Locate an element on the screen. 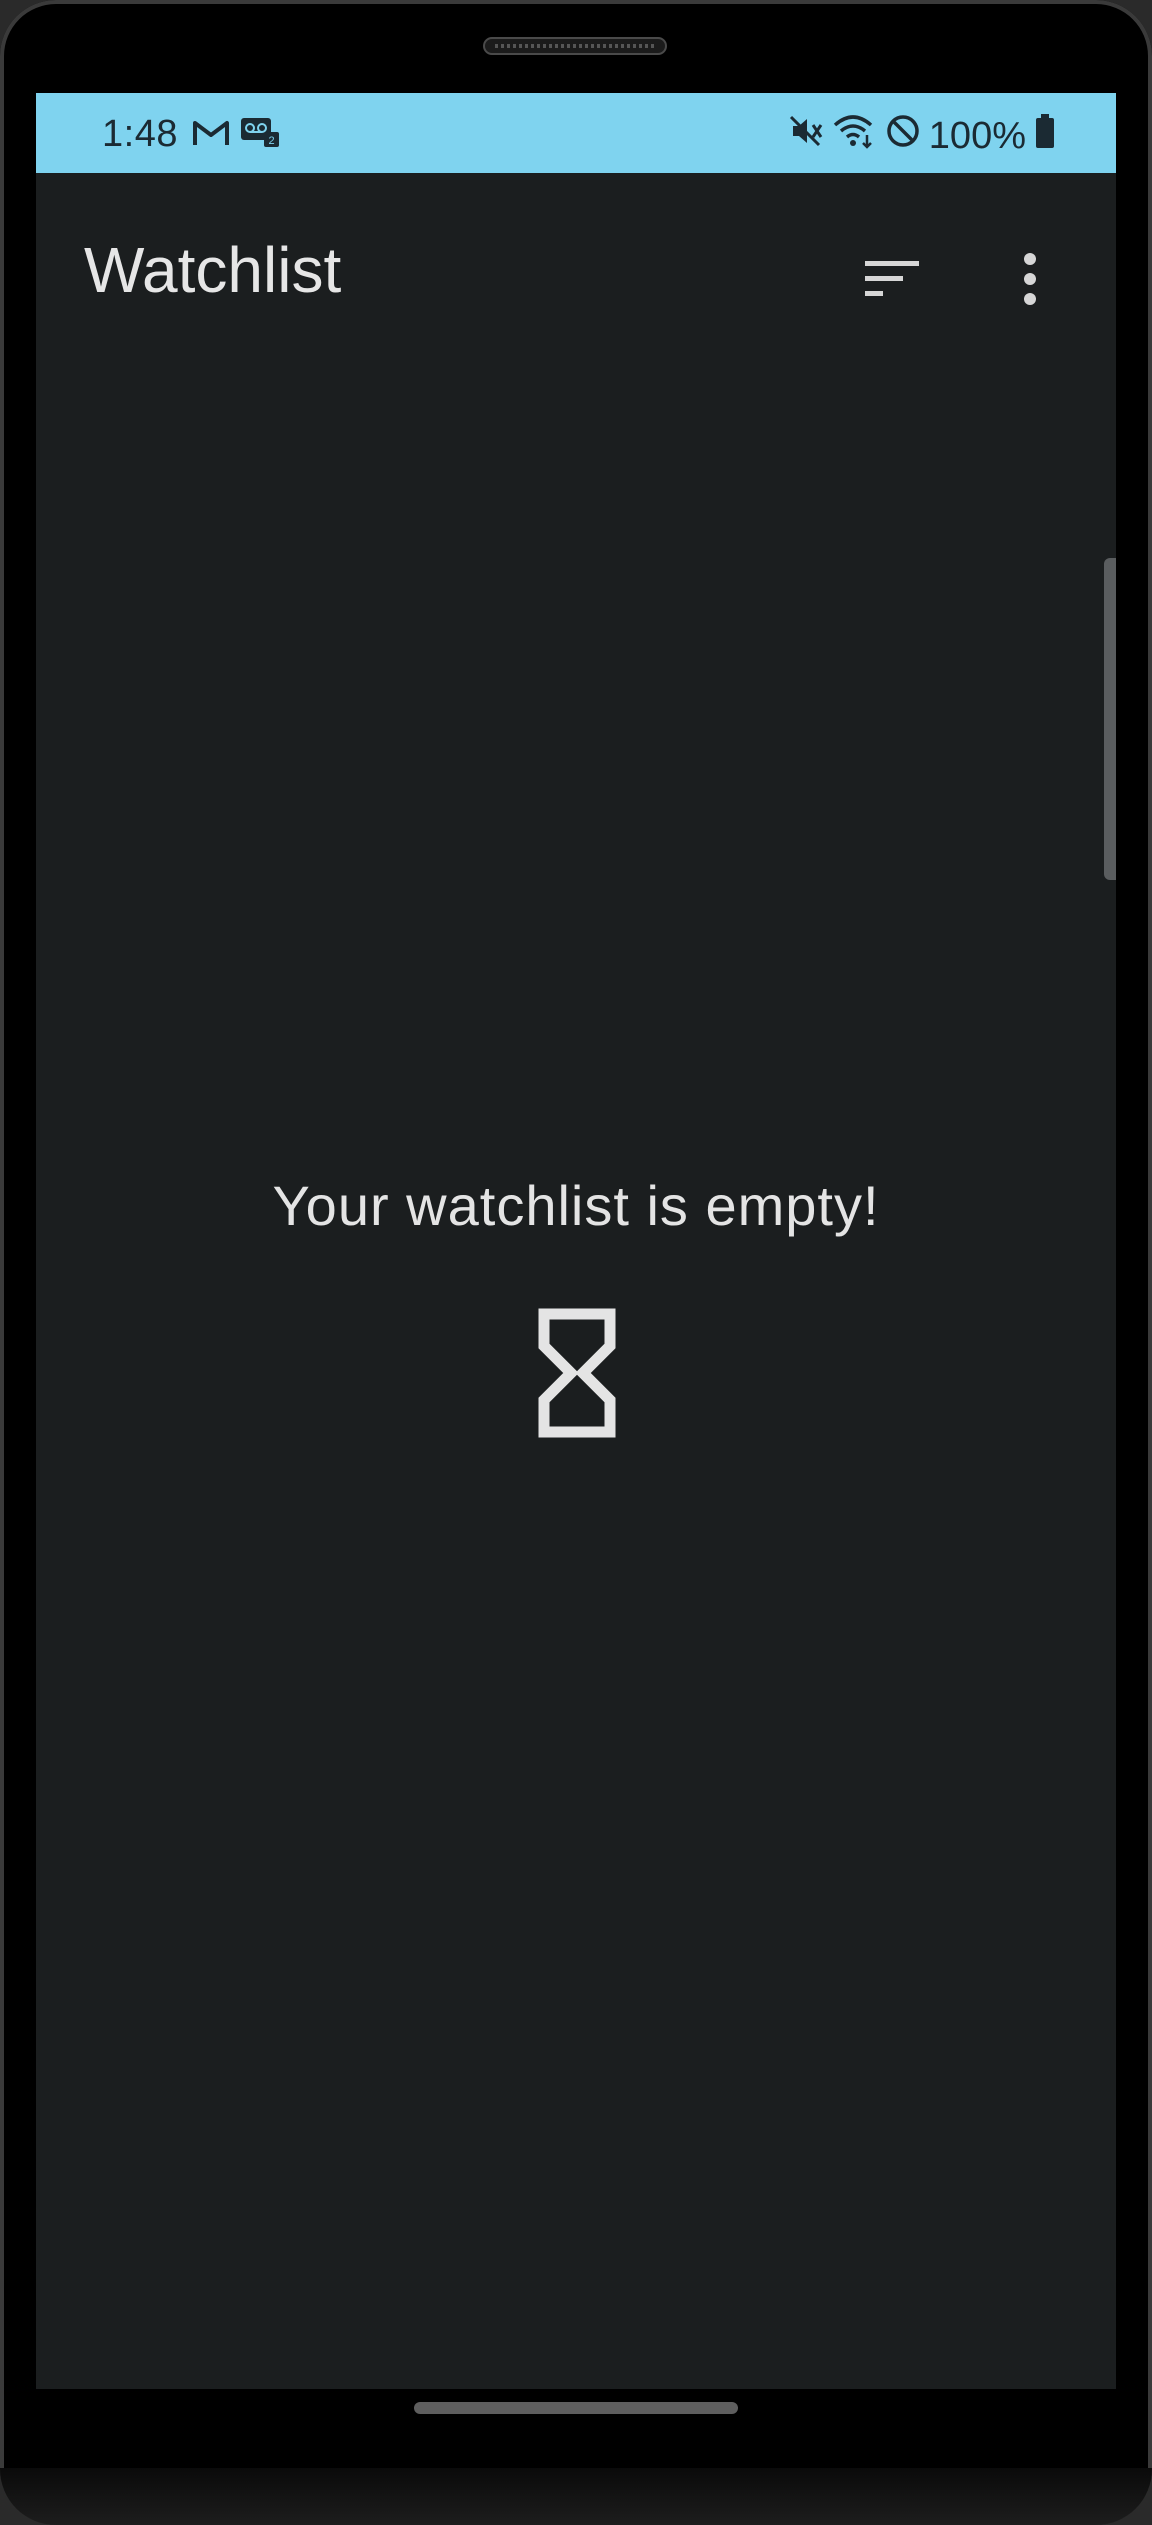 The height and width of the screenshot is (2525, 1152). app-bar: Watchlist is located at coordinates (576, 268).